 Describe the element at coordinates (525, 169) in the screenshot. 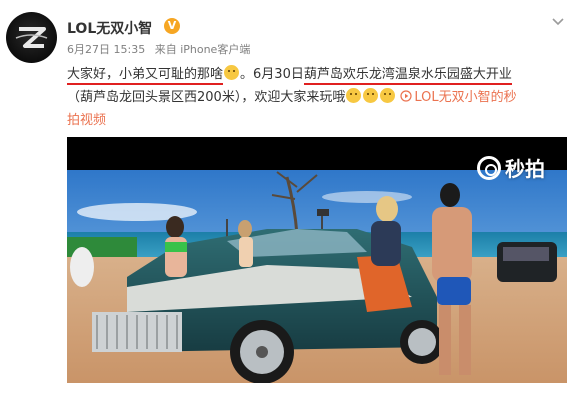

I see `watermark-text: 秒拍` at that location.